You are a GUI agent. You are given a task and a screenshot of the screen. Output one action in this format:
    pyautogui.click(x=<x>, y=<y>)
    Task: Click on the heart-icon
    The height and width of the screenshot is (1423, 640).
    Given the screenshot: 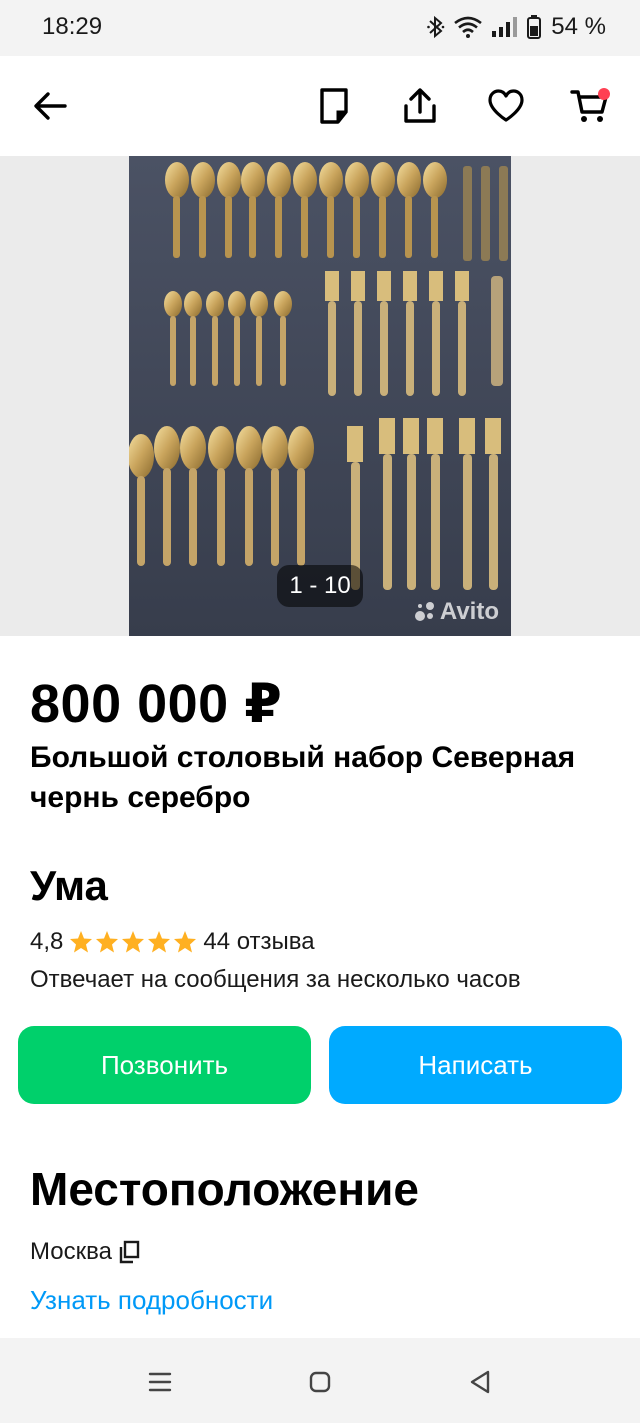 What is the action you would take?
    pyautogui.click(x=506, y=106)
    